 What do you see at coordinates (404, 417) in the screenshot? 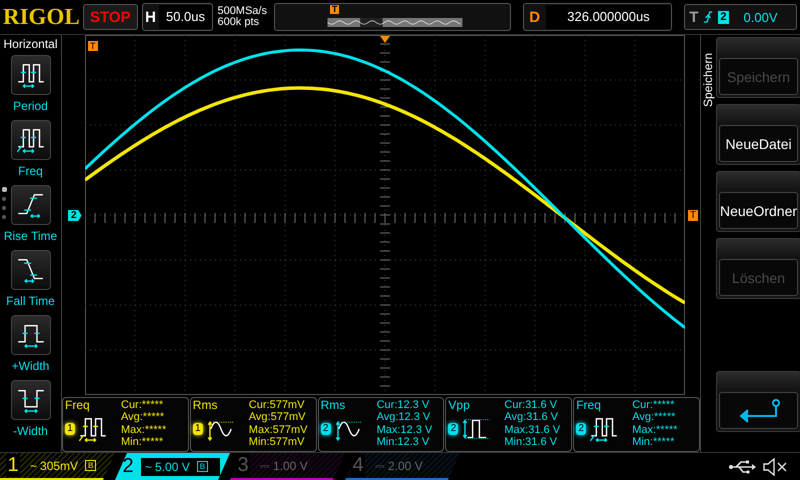
I see `measurement-reading: Avg:12.3 V` at bounding box center [404, 417].